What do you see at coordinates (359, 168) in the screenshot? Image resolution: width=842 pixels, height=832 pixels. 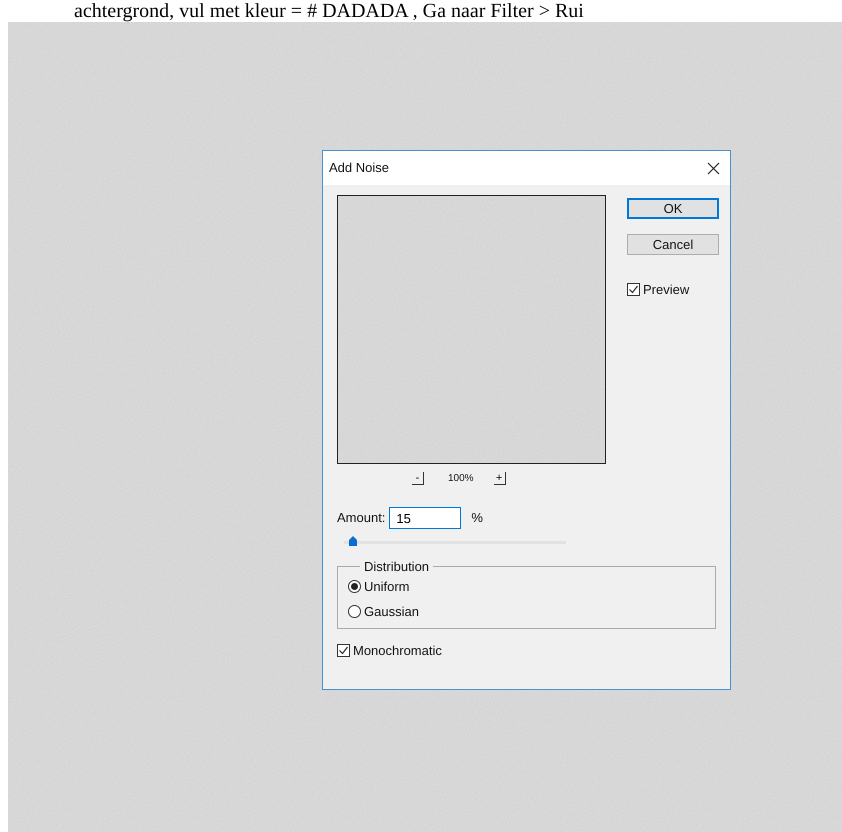 I see `window-title: Add Noise` at bounding box center [359, 168].